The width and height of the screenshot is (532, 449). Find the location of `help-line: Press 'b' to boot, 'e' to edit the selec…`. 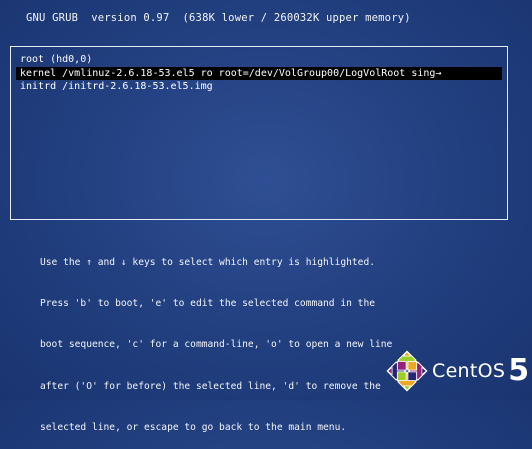

help-line: Press 'b' to boot, 'e' to edit the selec… is located at coordinates (208, 303).